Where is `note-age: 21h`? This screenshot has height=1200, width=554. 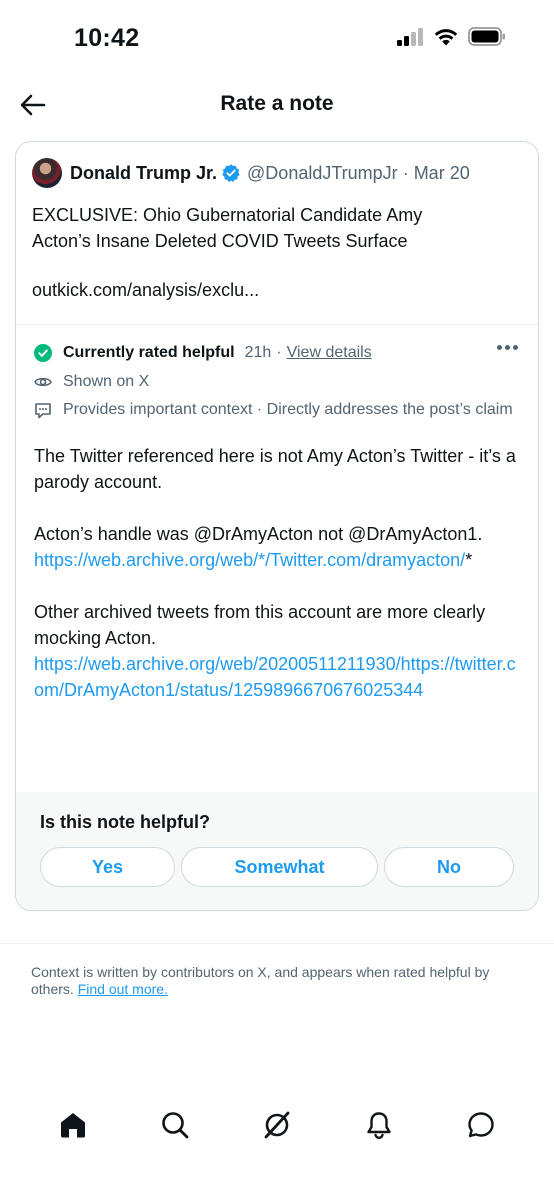
note-age: 21h is located at coordinates (258, 352).